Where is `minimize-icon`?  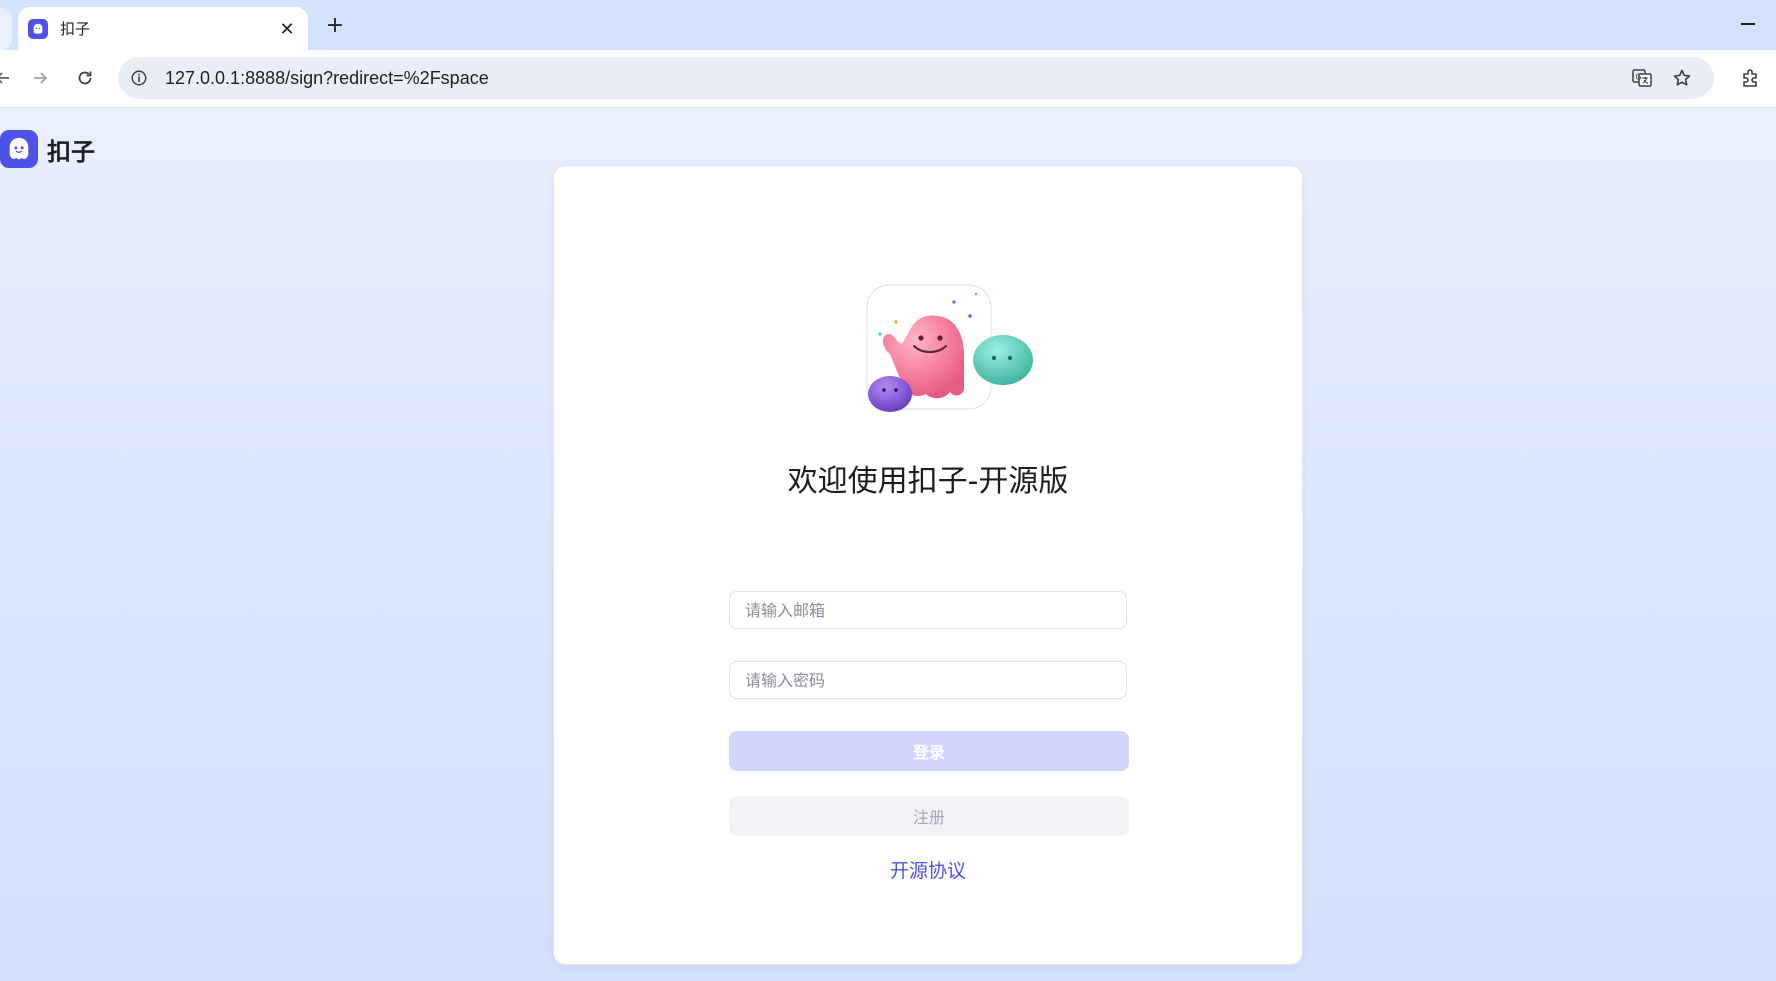
minimize-icon is located at coordinates (1748, 24).